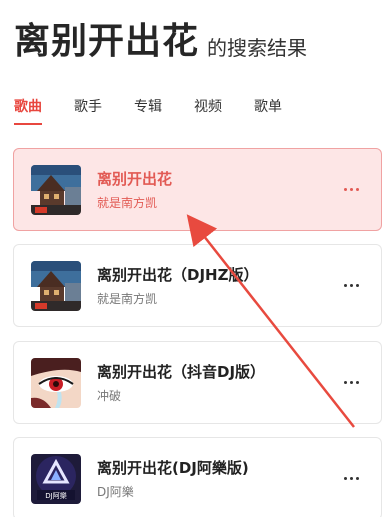 This screenshot has height=517, width=387. I want to click on result-tabs: 歌曲 歌手 专辑 视频 歌单, so click(200, 112).